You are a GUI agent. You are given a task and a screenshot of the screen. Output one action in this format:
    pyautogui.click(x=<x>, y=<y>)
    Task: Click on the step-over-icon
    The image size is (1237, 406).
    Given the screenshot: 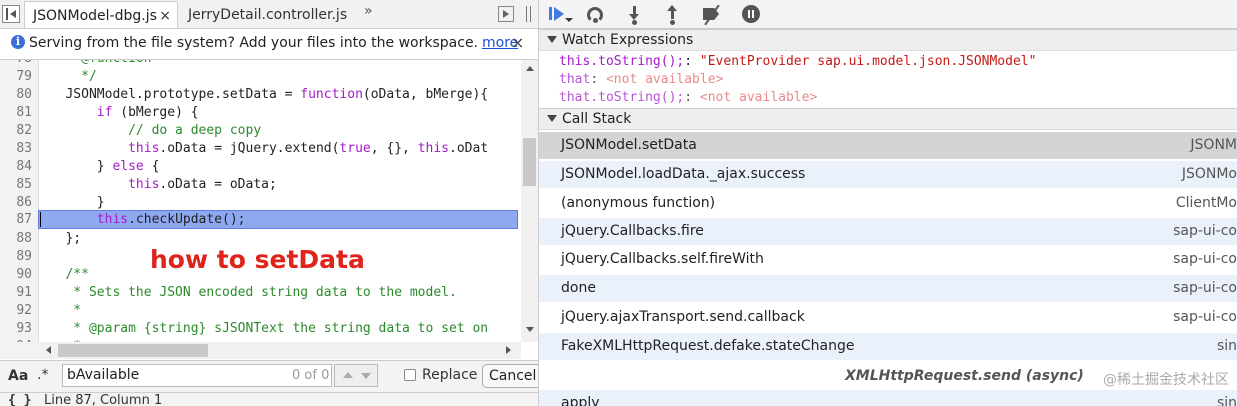 What is the action you would take?
    pyautogui.click(x=596, y=14)
    